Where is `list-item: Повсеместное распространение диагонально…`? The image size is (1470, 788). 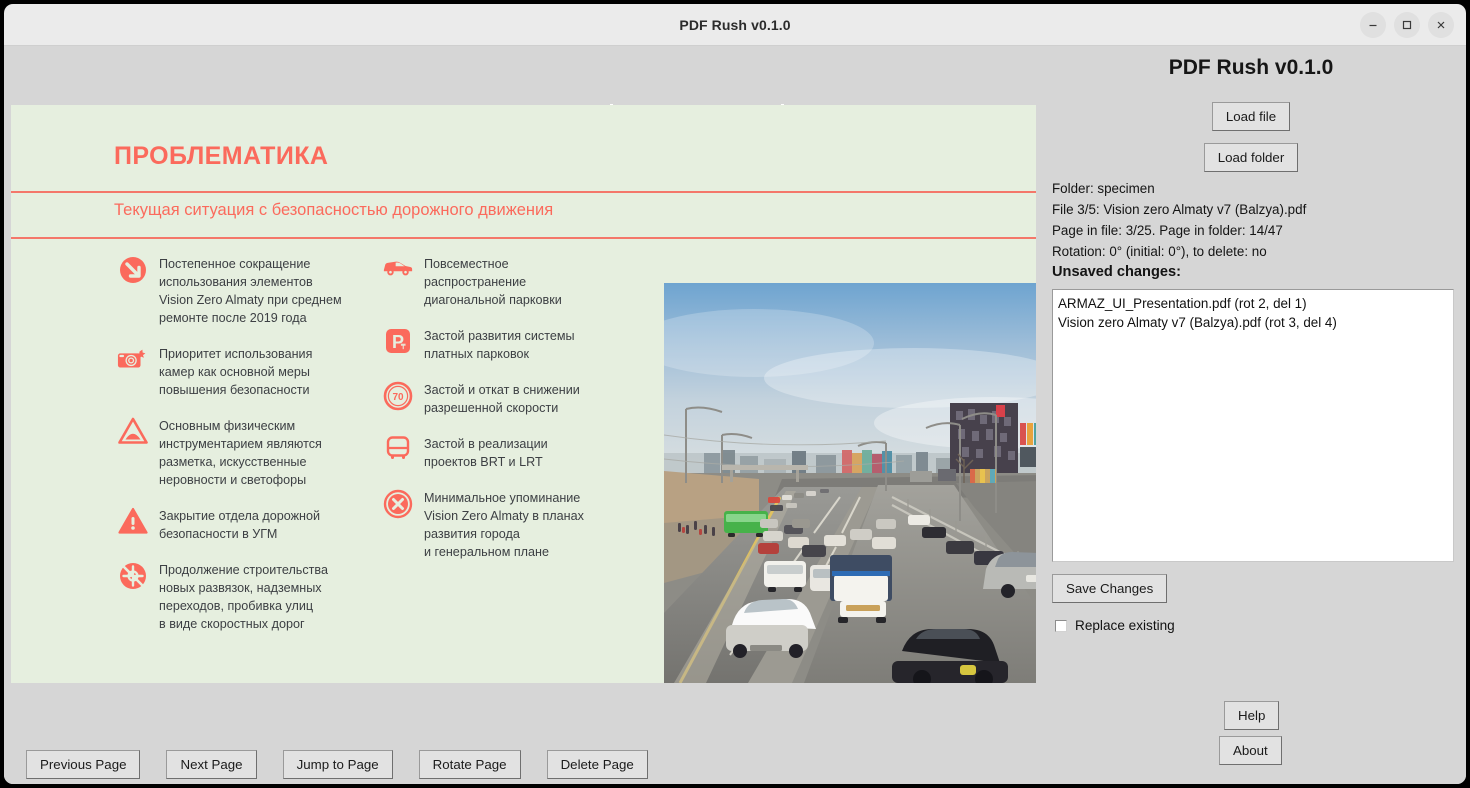
list-item: Повсеместное распространение диагонально… is located at coordinates (501, 282).